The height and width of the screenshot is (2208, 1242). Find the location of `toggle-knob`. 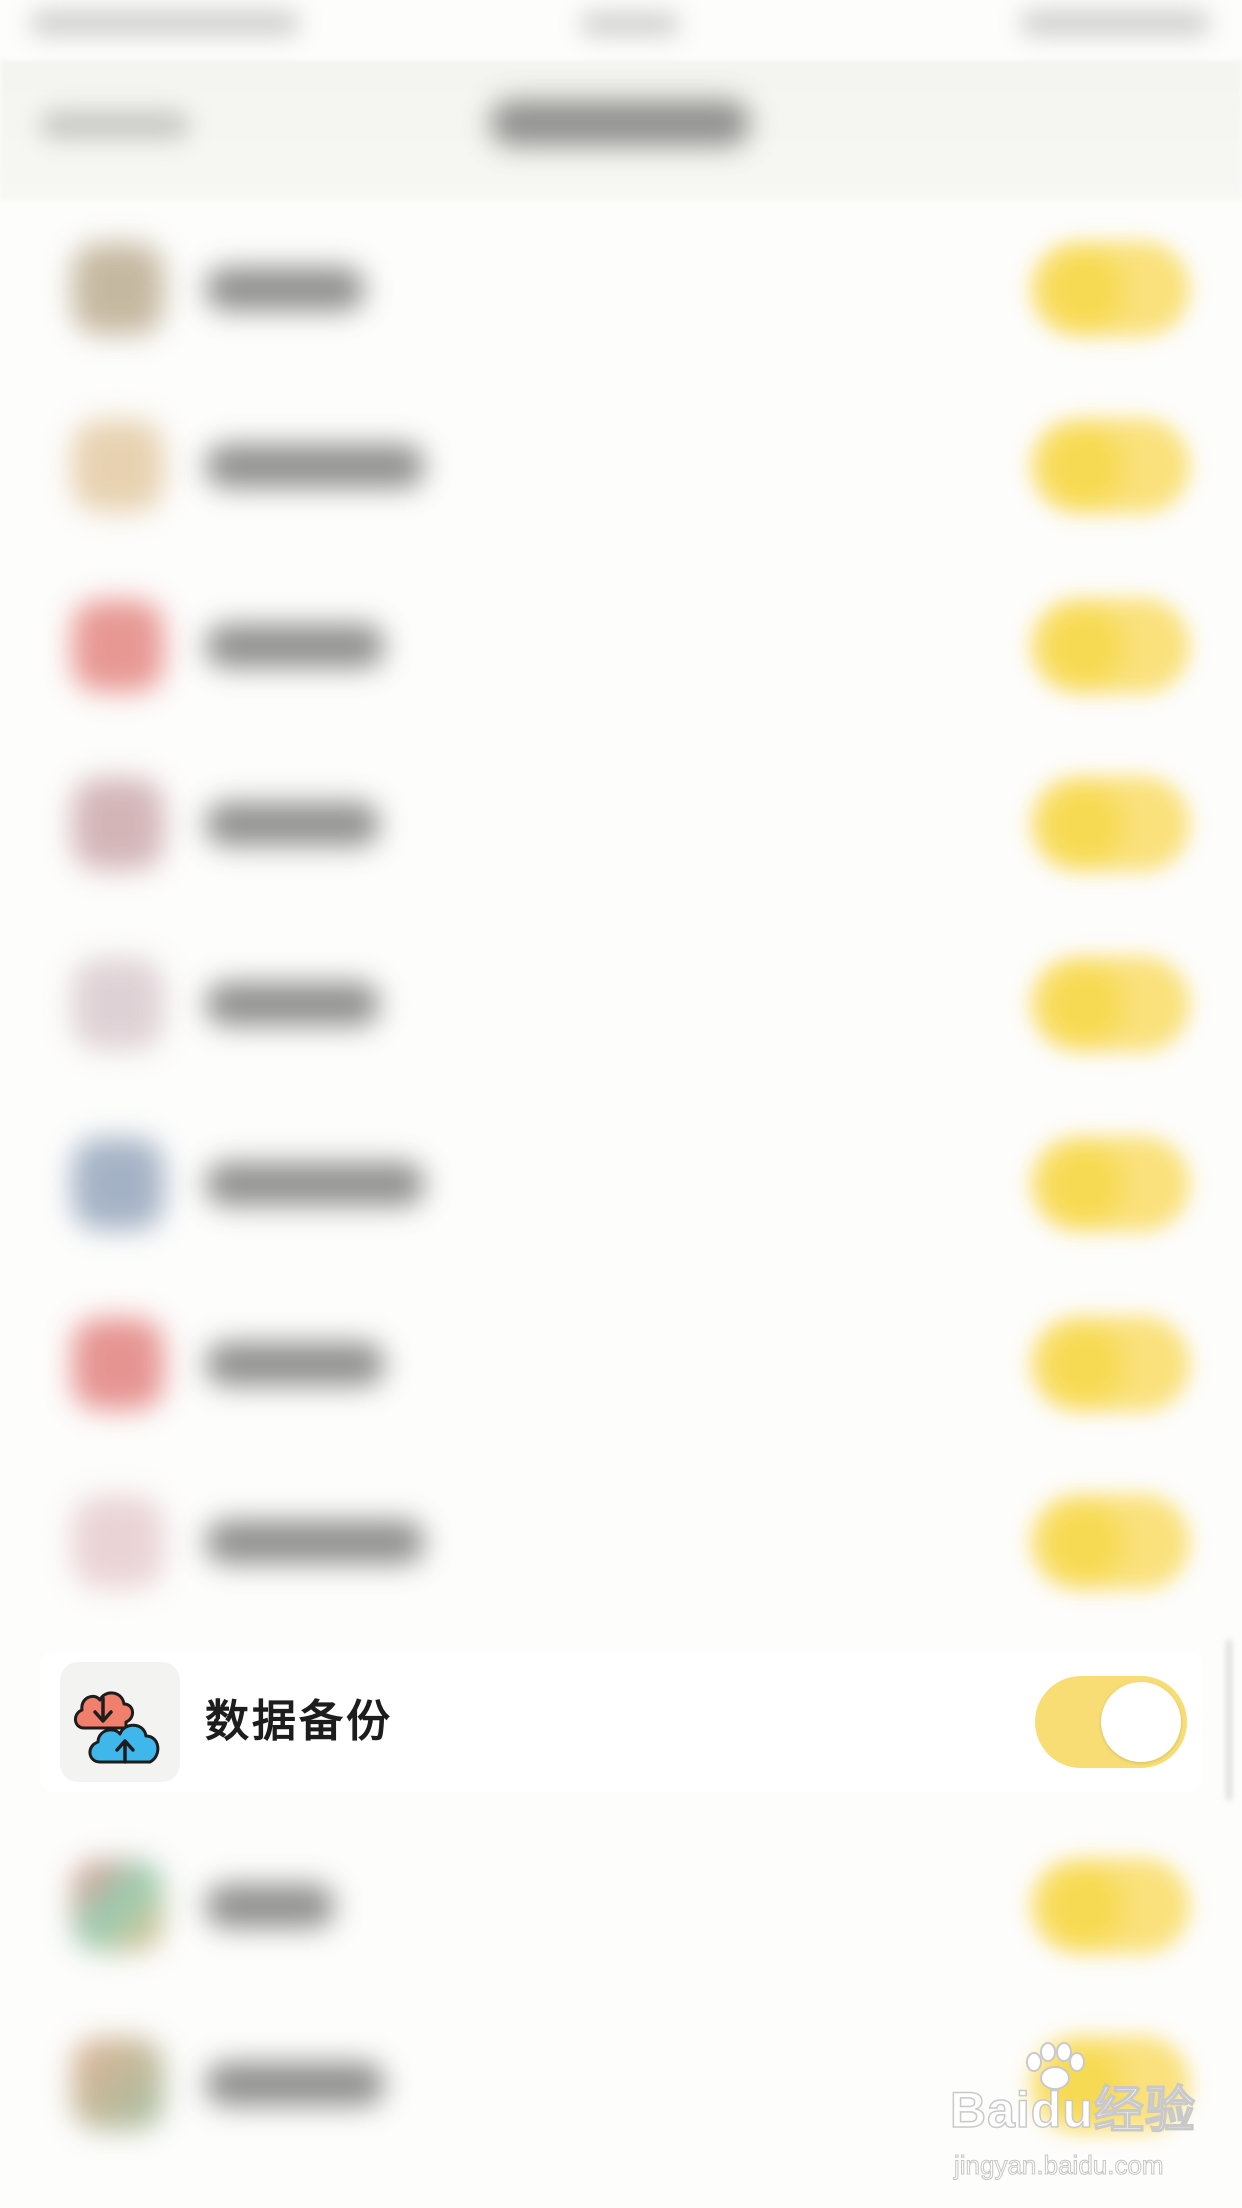

toggle-knob is located at coordinates (1141, 1722).